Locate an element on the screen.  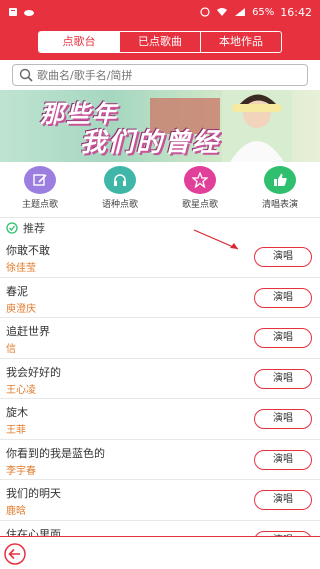
recommend-icon is located at coordinates (12, 227).